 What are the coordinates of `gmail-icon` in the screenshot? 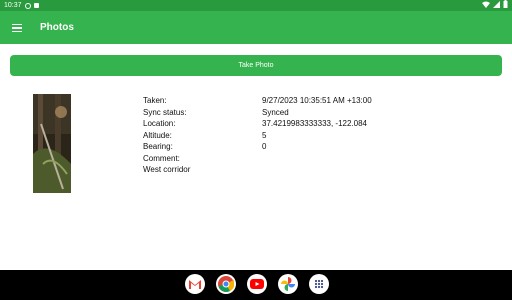 It's located at (195, 284).